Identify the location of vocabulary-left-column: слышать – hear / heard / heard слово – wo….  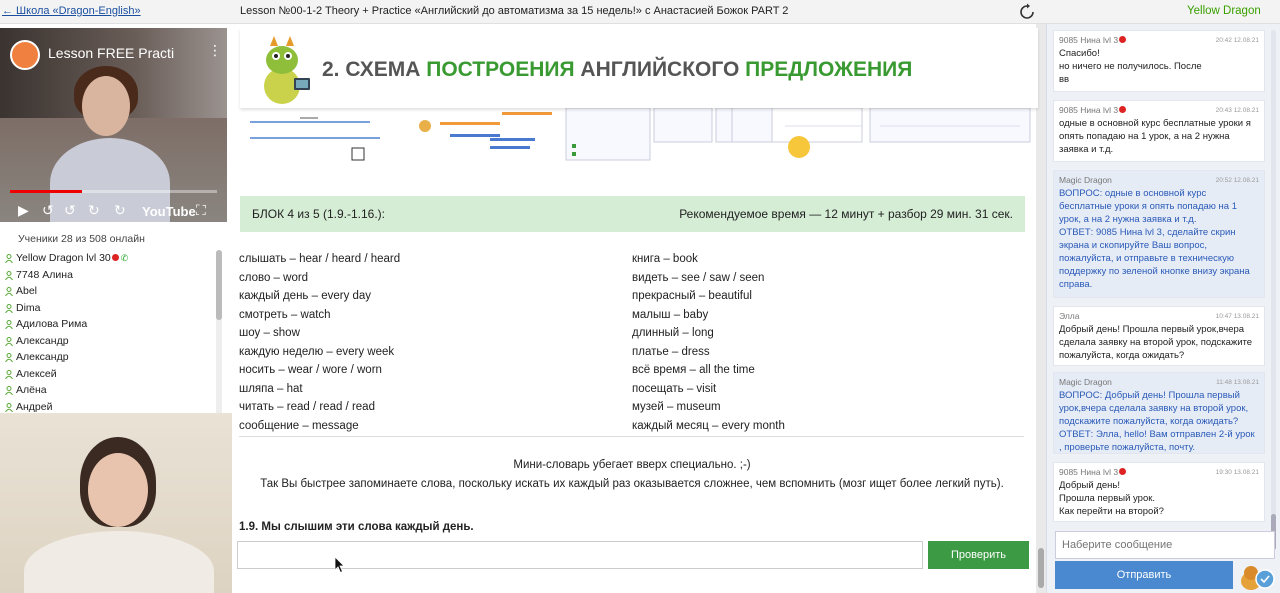
(429, 342).